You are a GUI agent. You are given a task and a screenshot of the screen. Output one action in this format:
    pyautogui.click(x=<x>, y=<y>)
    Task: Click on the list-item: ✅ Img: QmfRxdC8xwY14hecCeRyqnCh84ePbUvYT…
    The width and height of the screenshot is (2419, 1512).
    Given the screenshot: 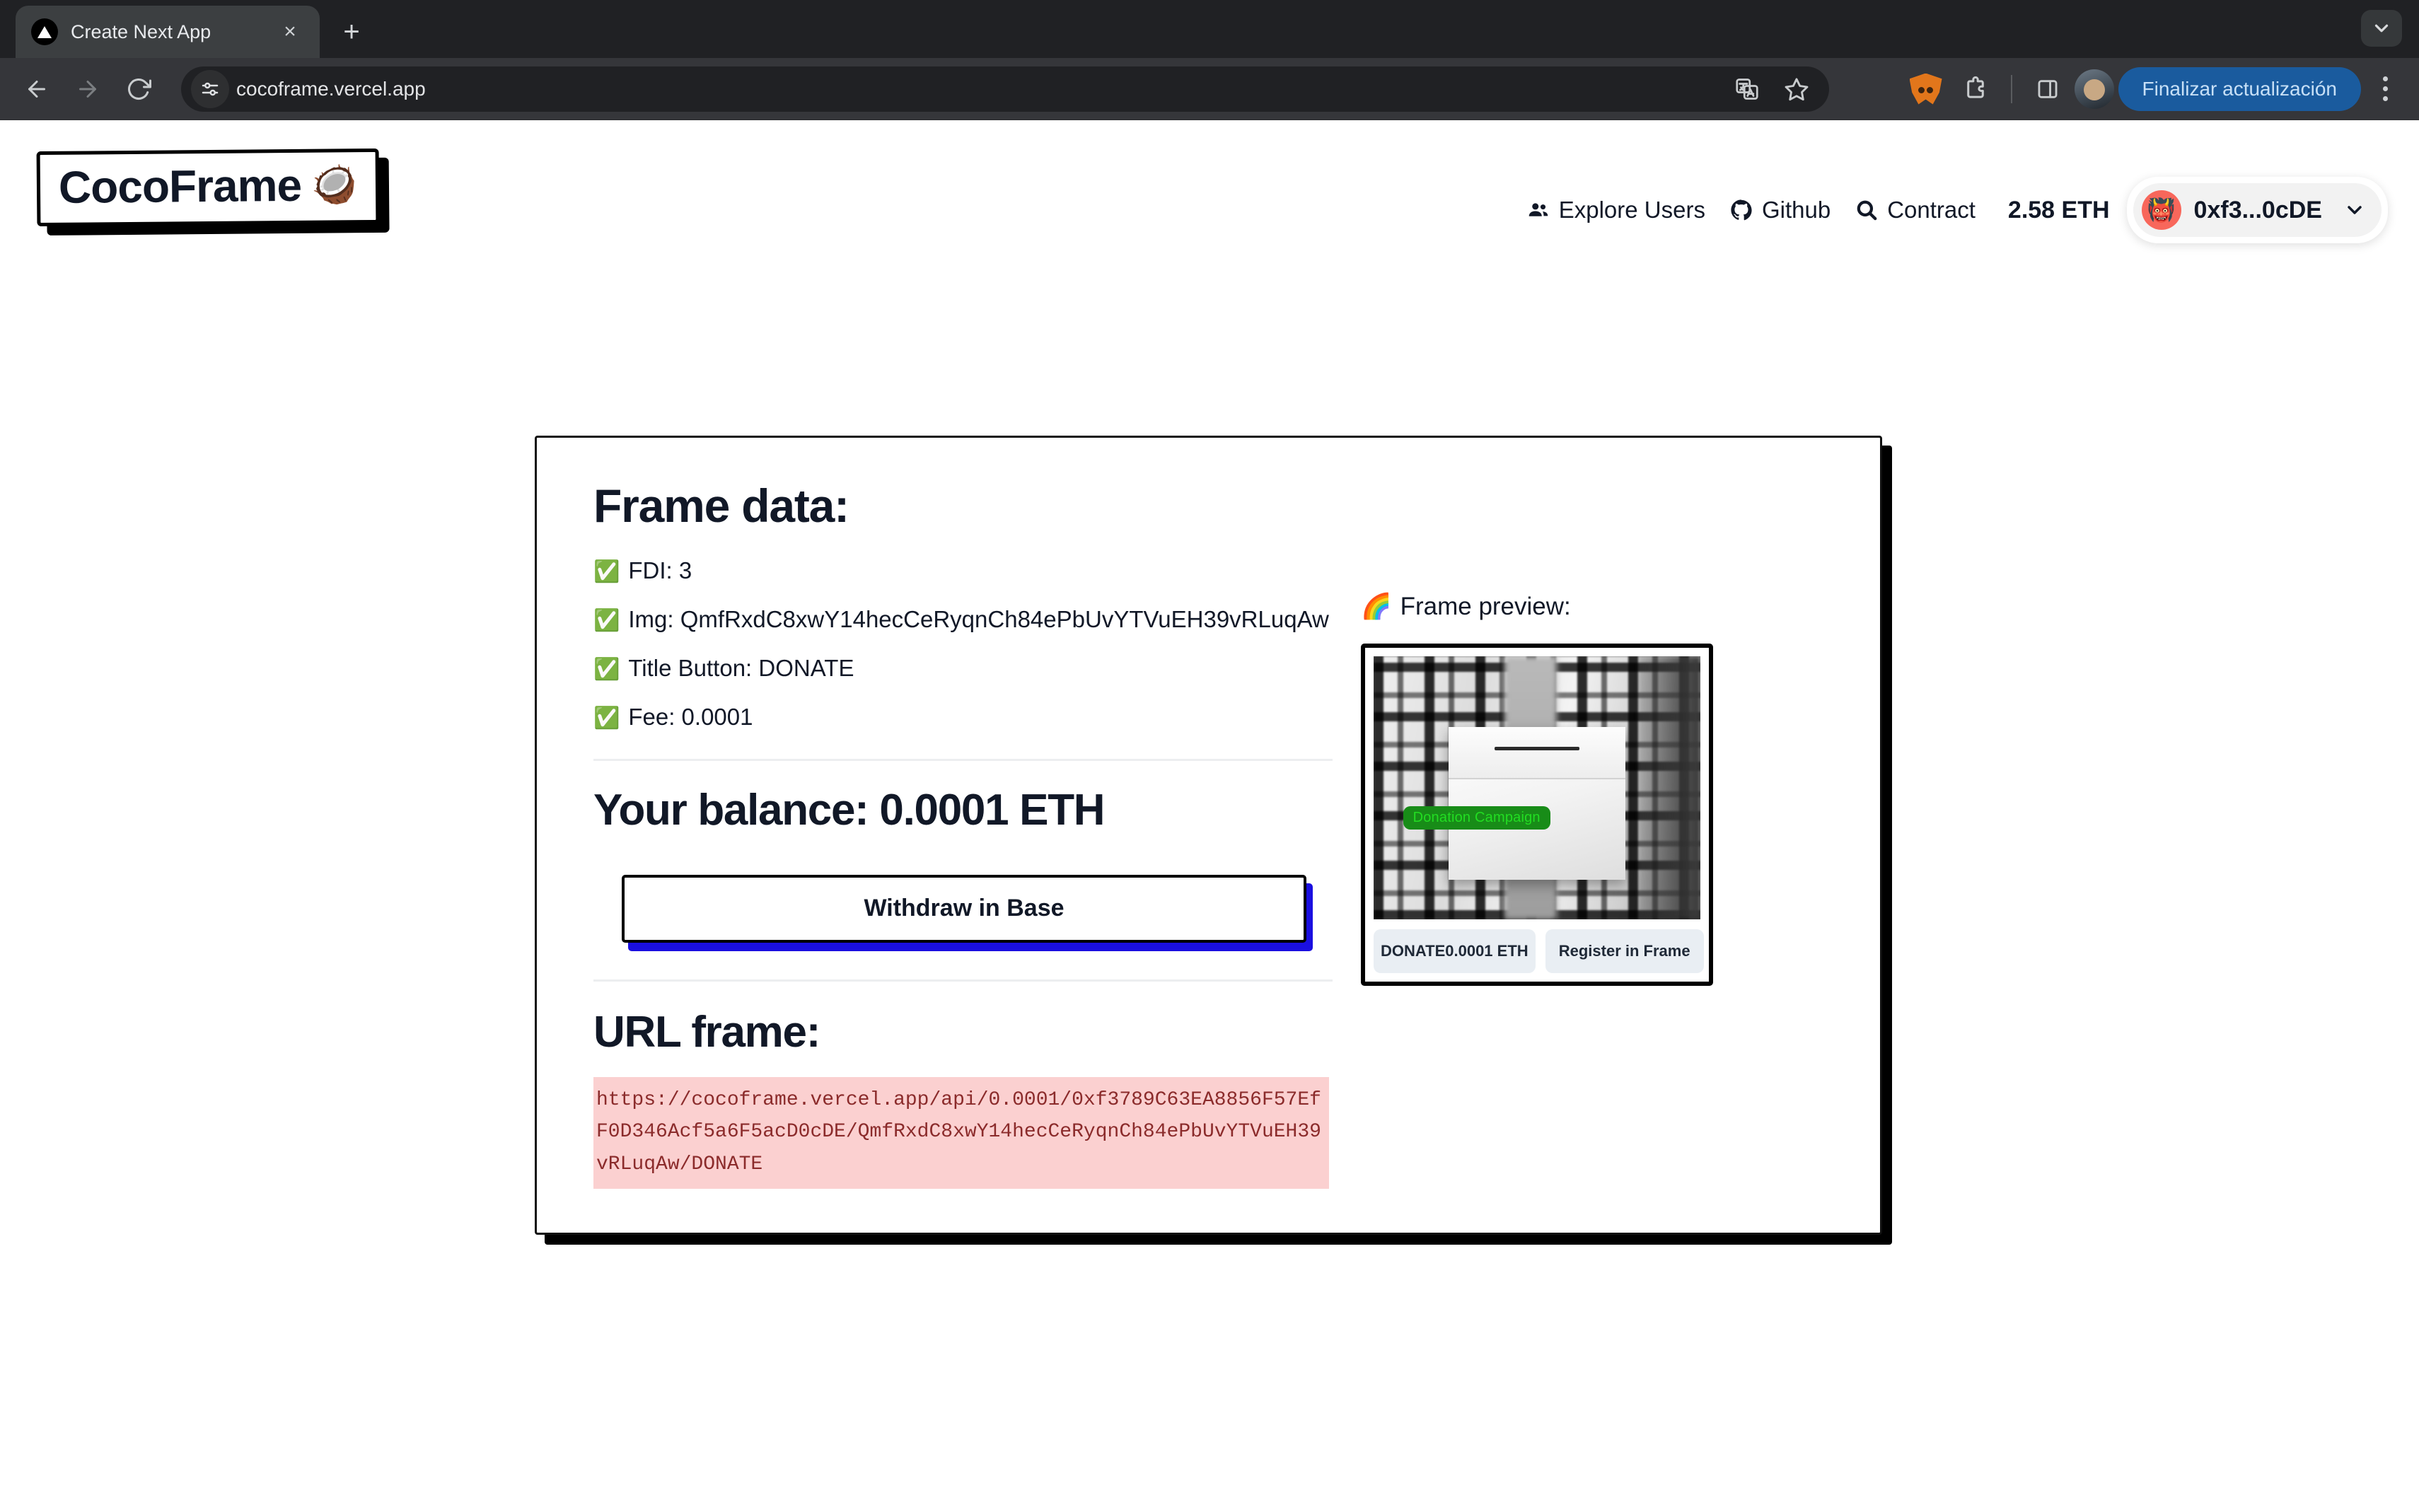 What is the action you would take?
    pyautogui.click(x=963, y=619)
    